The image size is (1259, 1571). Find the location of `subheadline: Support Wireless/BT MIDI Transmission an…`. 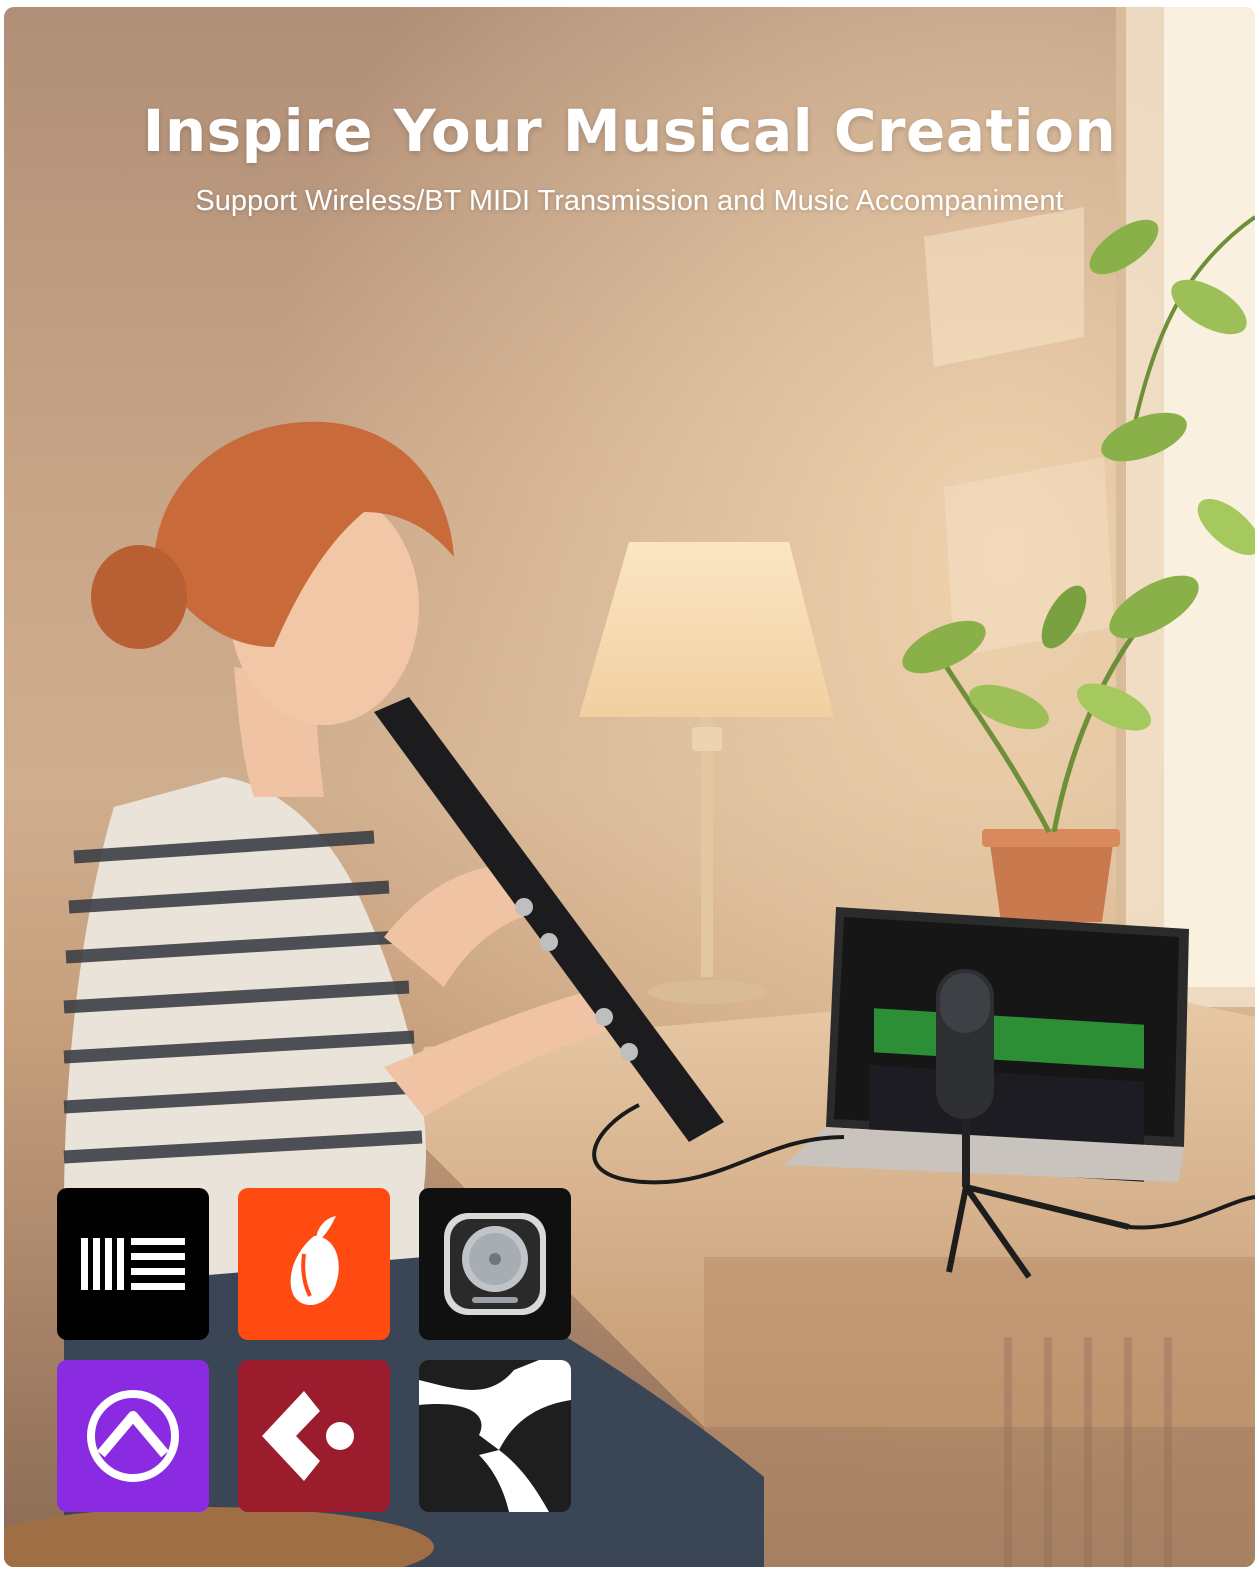

subheadline: Support Wireless/BT MIDI Transmission an… is located at coordinates (629, 201).